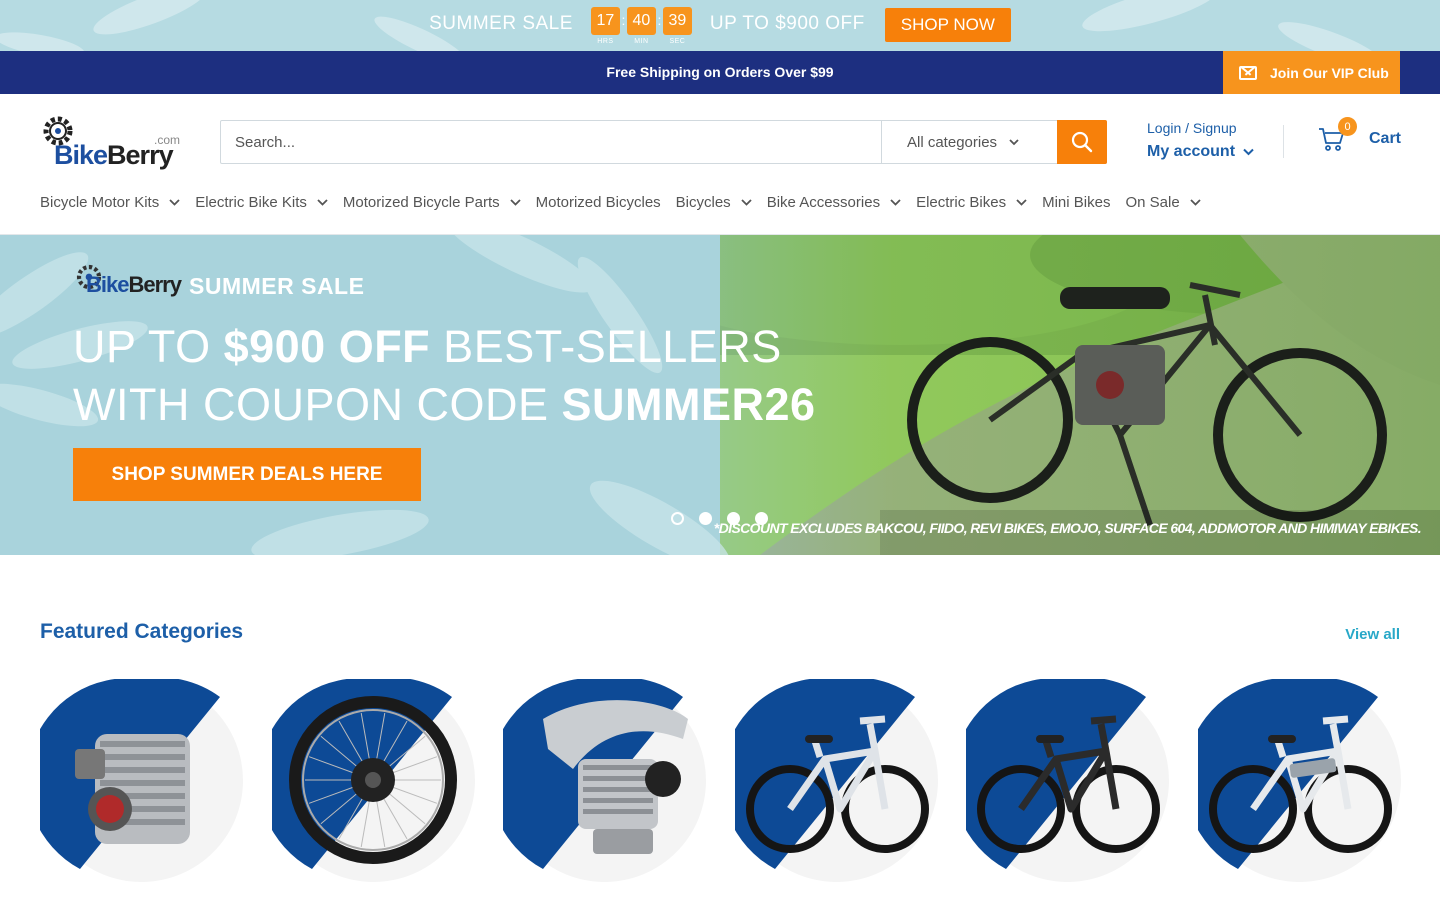  I want to click on countdown-minutes-label: MIN, so click(641, 41).